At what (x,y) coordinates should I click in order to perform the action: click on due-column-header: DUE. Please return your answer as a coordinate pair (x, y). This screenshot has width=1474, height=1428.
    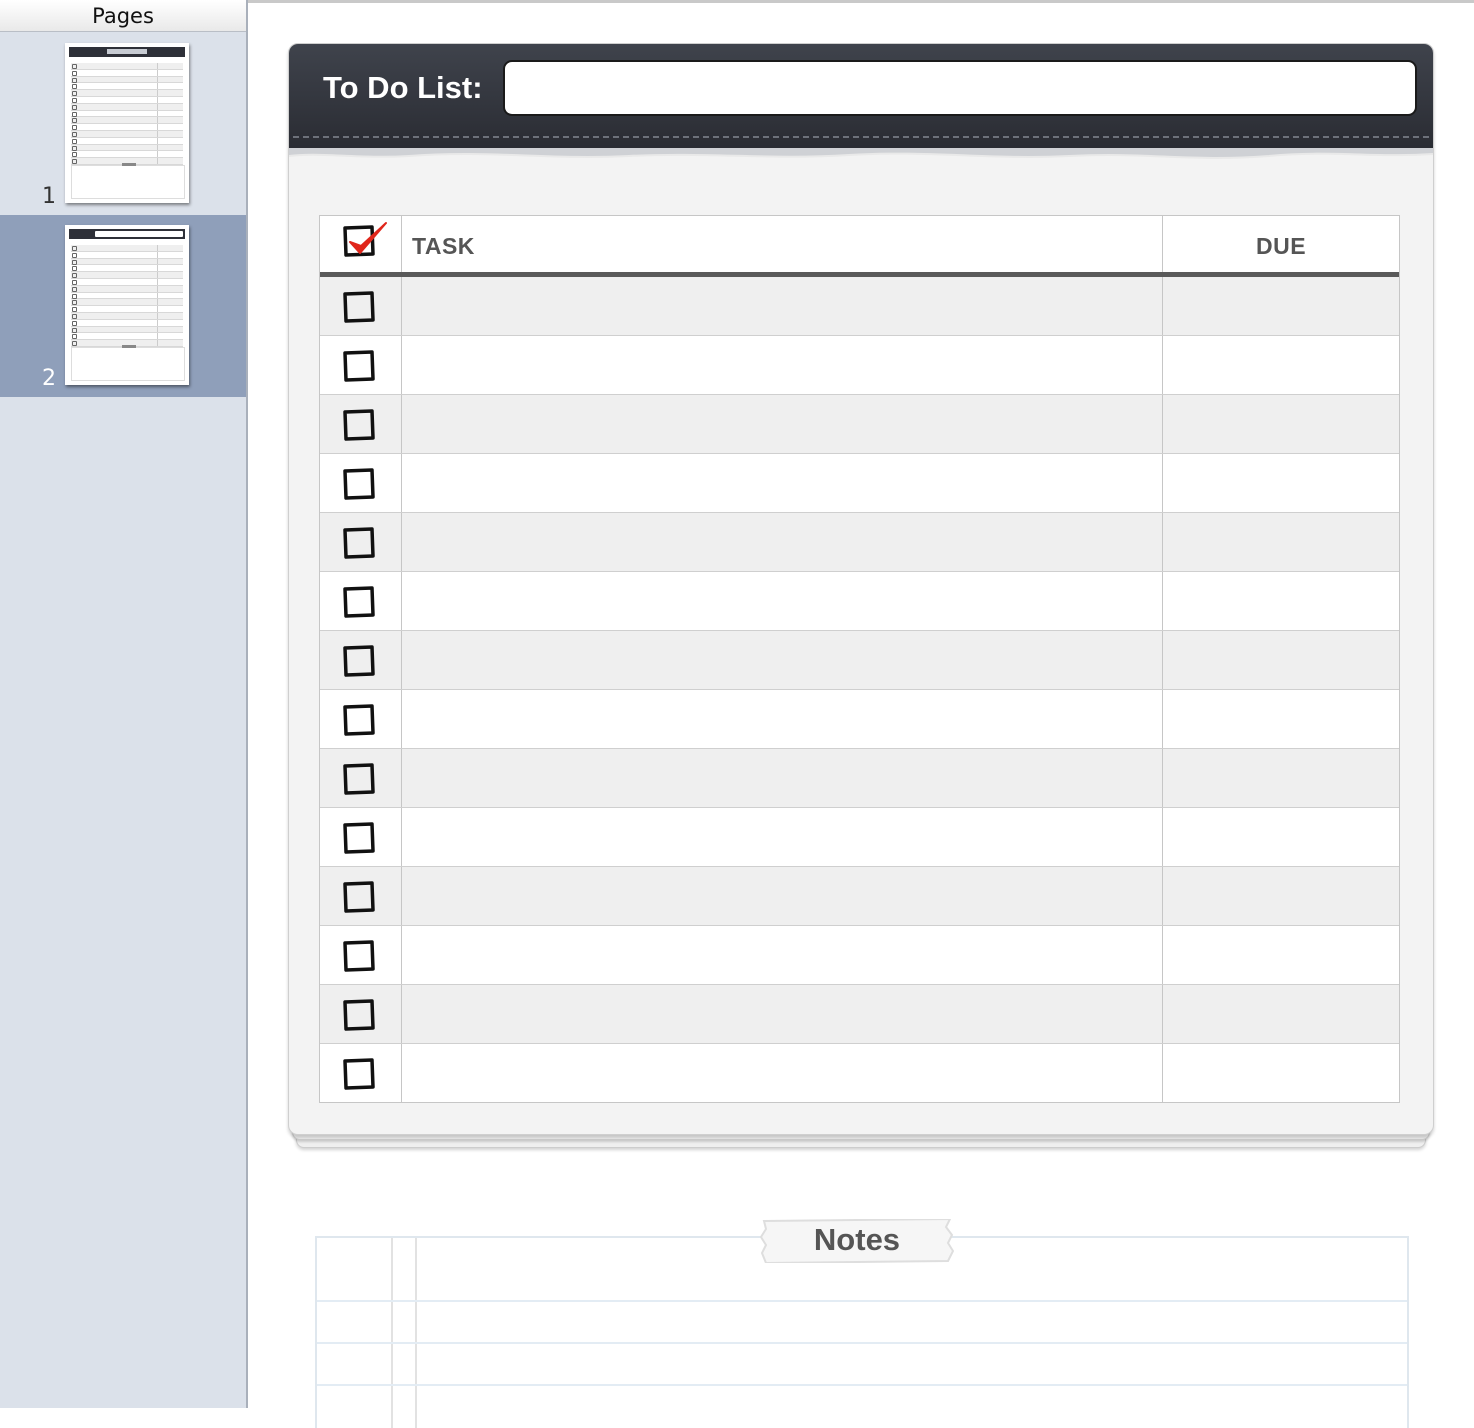
    Looking at the image, I should click on (1281, 246).